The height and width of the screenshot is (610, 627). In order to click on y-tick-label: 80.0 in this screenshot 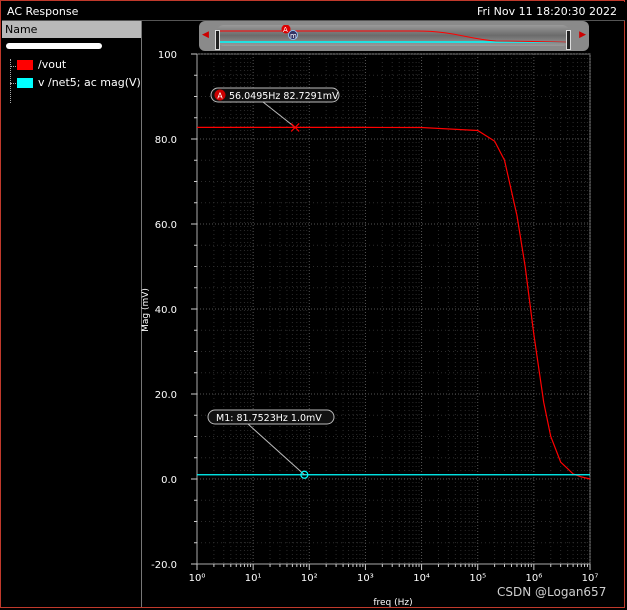, I will do `click(166, 140)`.